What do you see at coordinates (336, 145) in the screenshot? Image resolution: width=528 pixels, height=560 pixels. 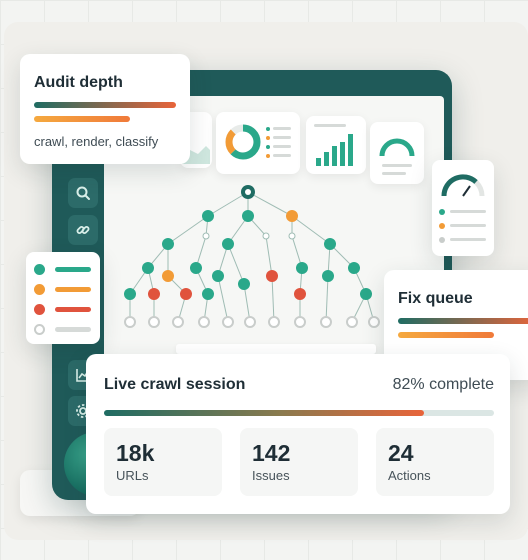 I see `bar-widget` at bounding box center [336, 145].